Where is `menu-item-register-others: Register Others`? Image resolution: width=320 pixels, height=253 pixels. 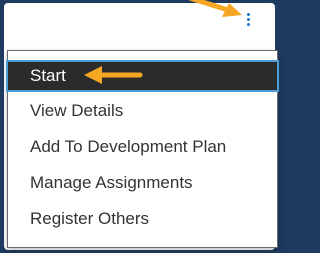
menu-item-register-others: Register Others is located at coordinates (142, 219).